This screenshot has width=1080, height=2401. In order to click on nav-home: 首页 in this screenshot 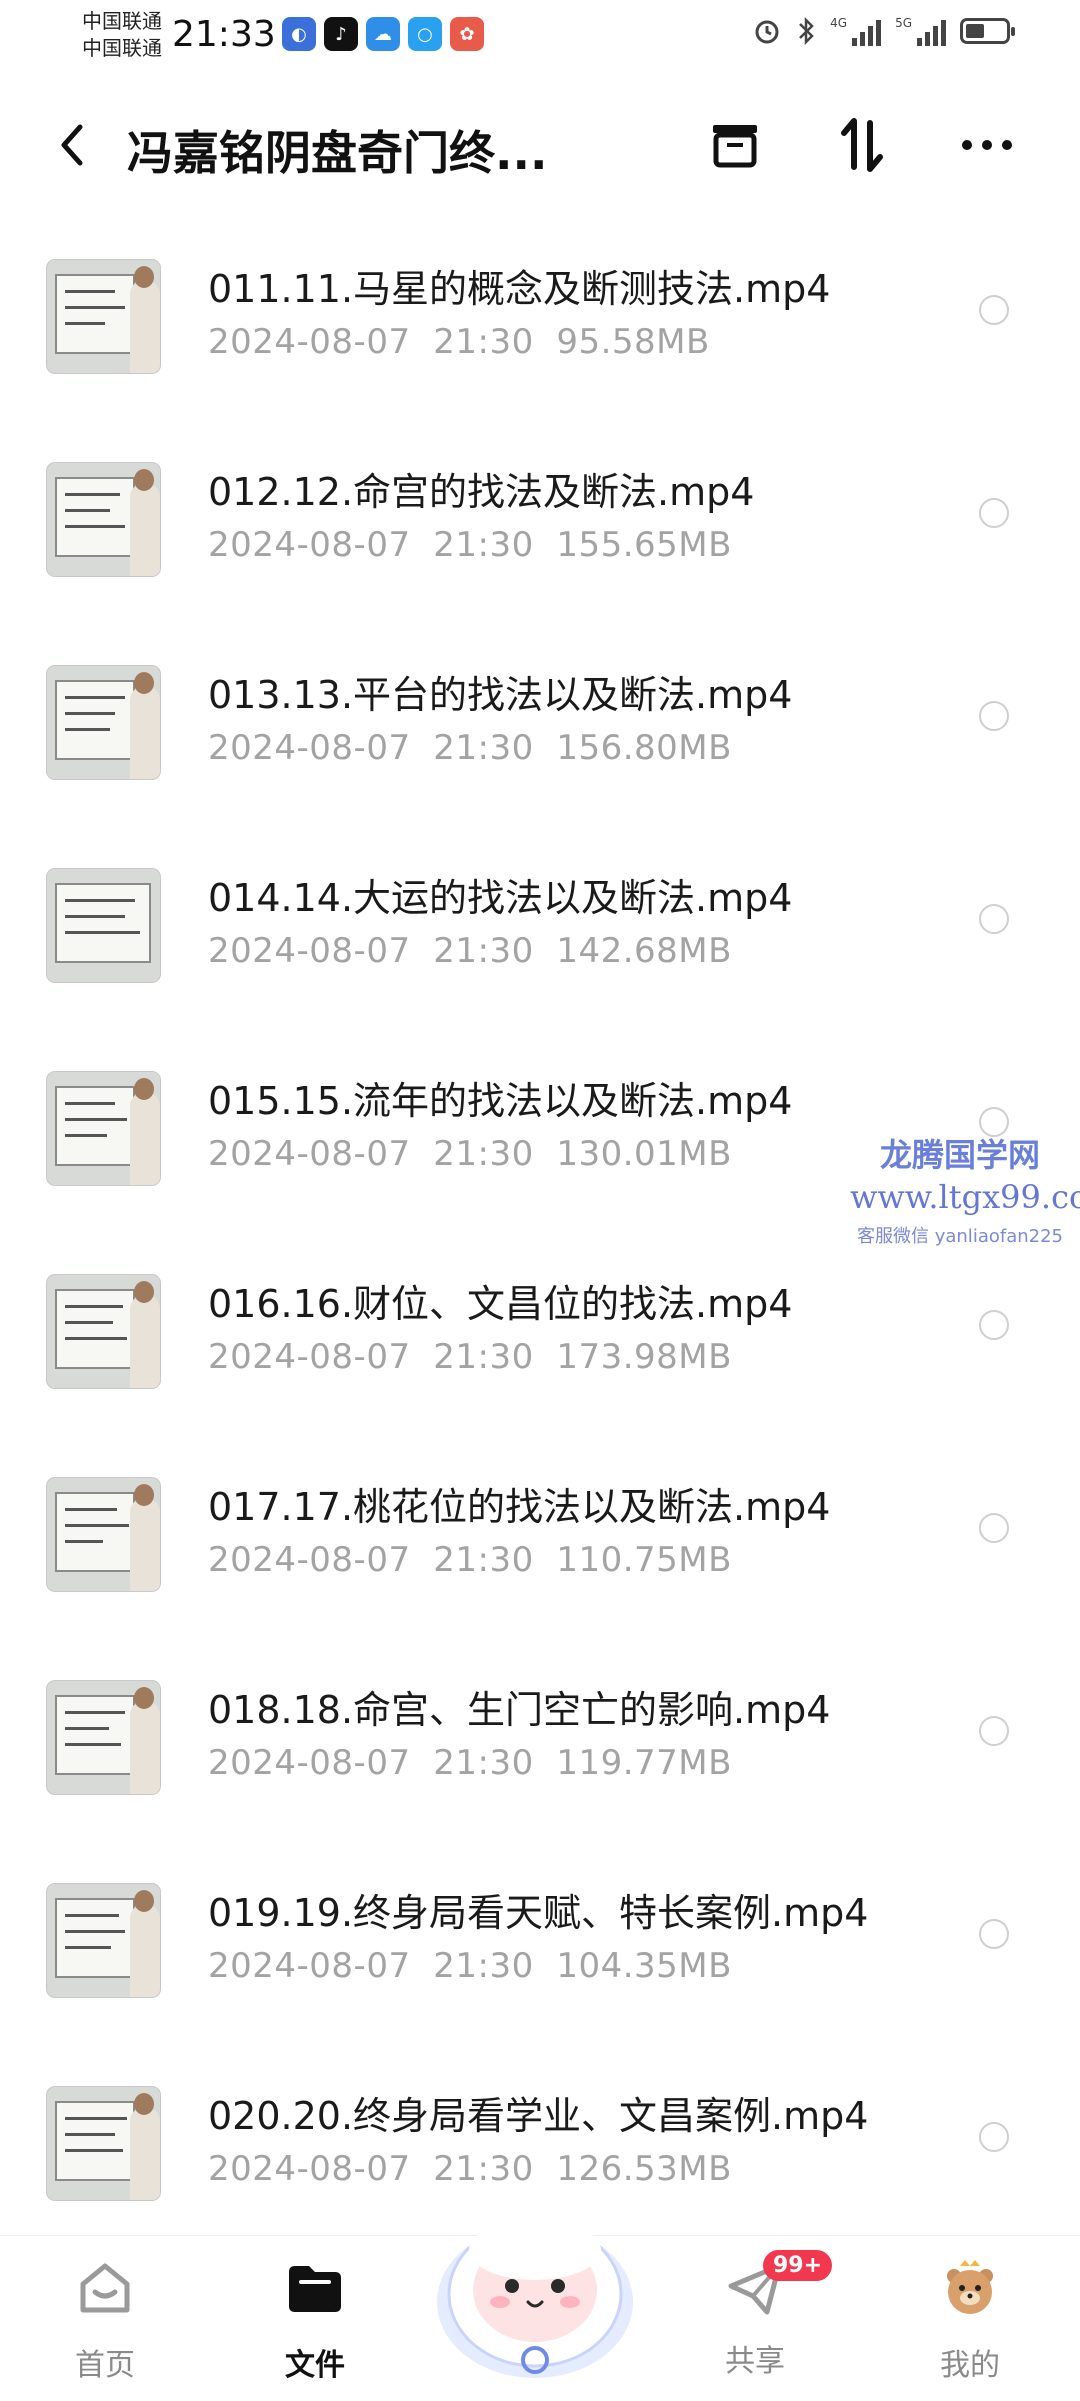, I will do `click(105, 2320)`.